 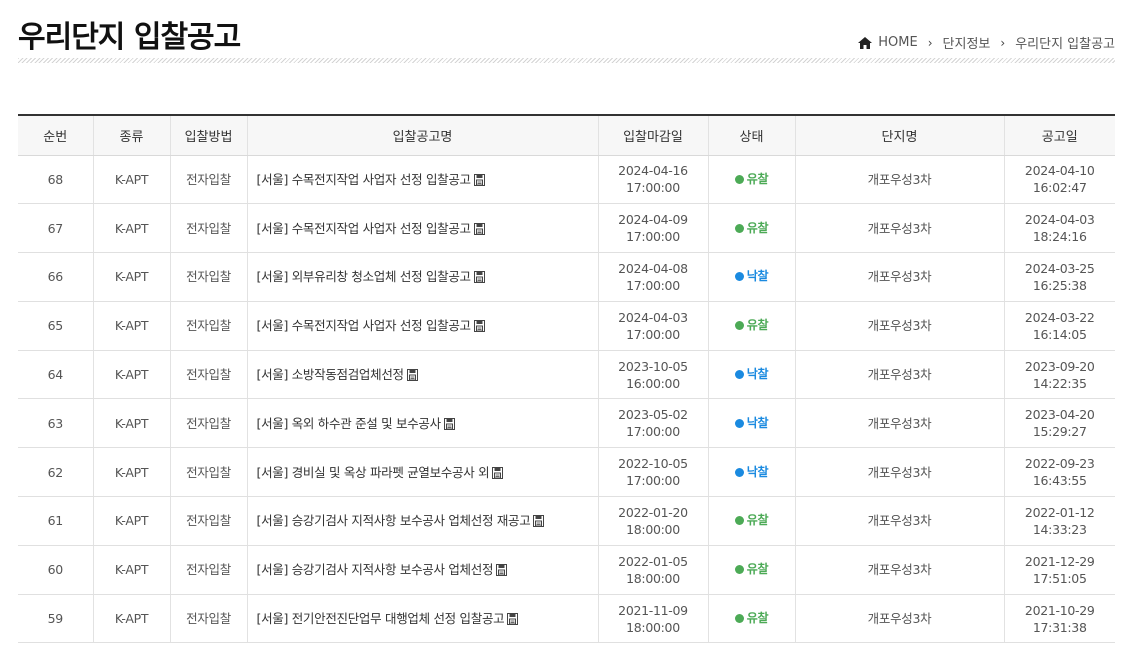 I want to click on column-header-method: 입찰방법, so click(x=208, y=135).